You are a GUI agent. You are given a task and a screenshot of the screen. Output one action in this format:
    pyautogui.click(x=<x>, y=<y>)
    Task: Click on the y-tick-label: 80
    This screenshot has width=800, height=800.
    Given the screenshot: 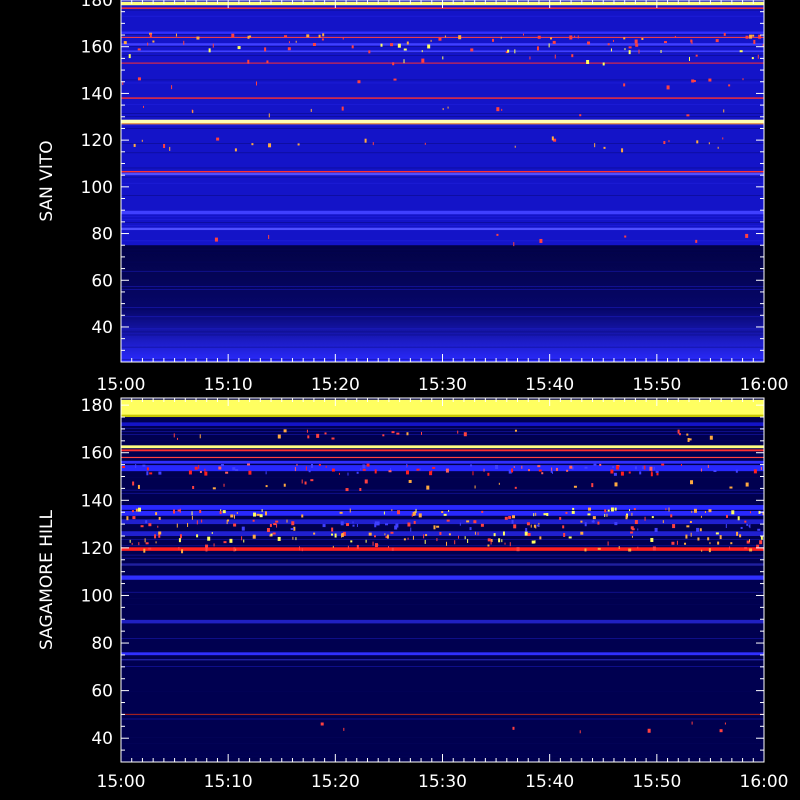 What is the action you would take?
    pyautogui.click(x=102, y=235)
    